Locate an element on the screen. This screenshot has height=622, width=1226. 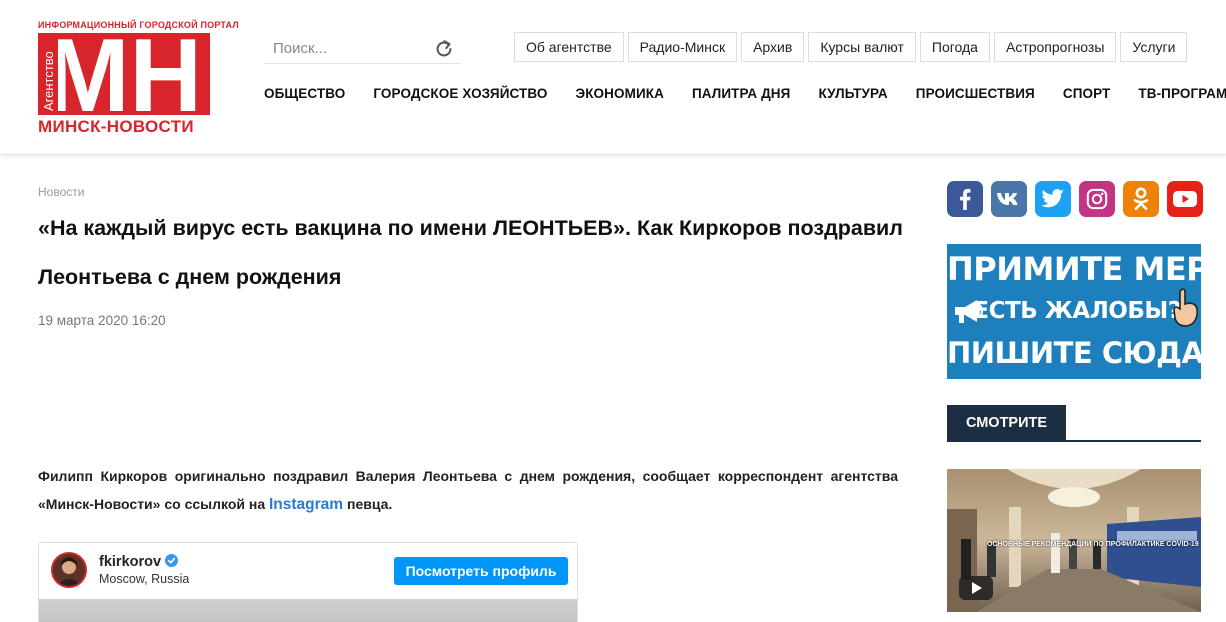
nav-society: ОБЩЕСТВО is located at coordinates (304, 93).